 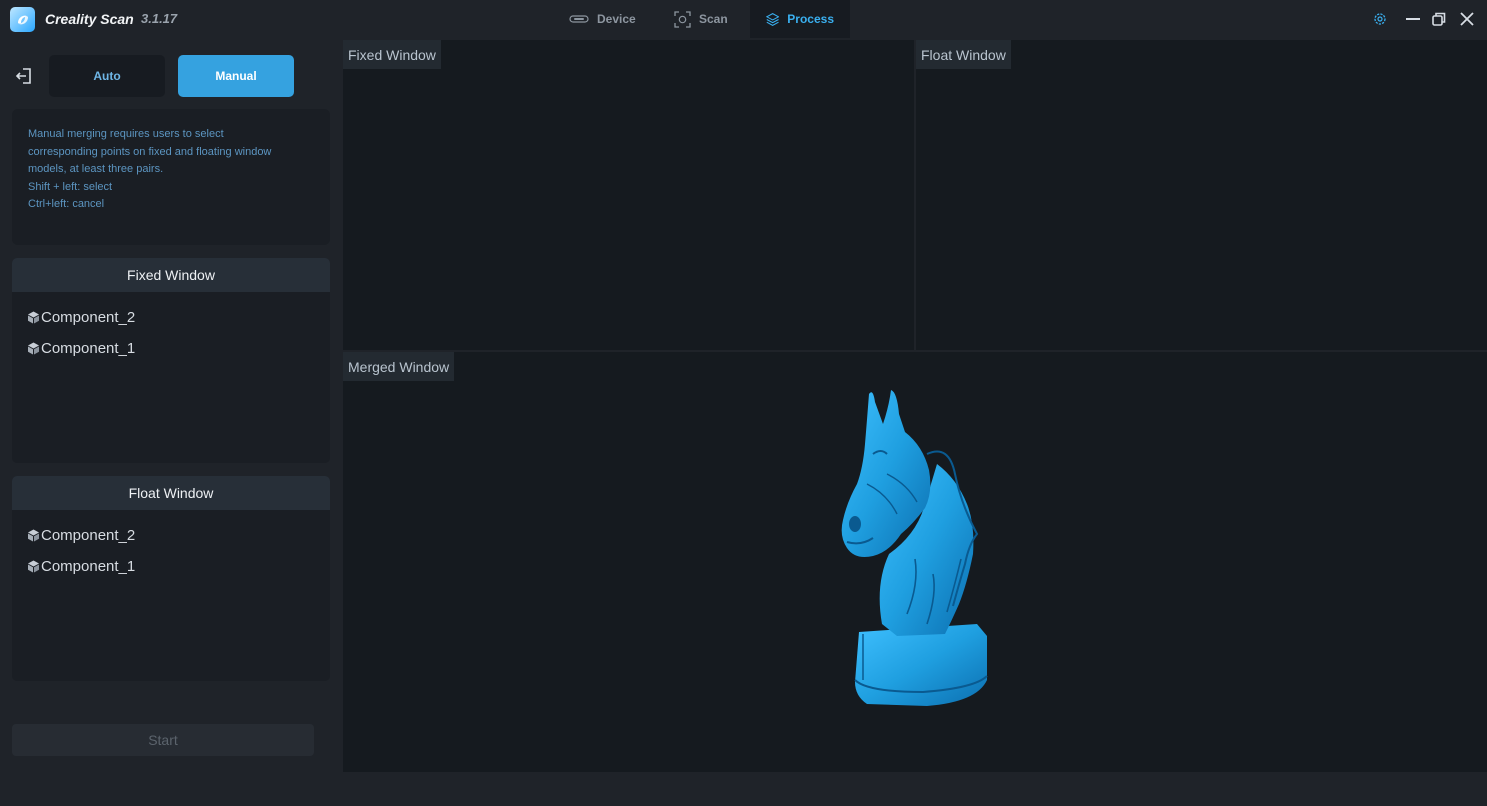 I want to click on tab-scan: Scan, so click(x=701, y=19).